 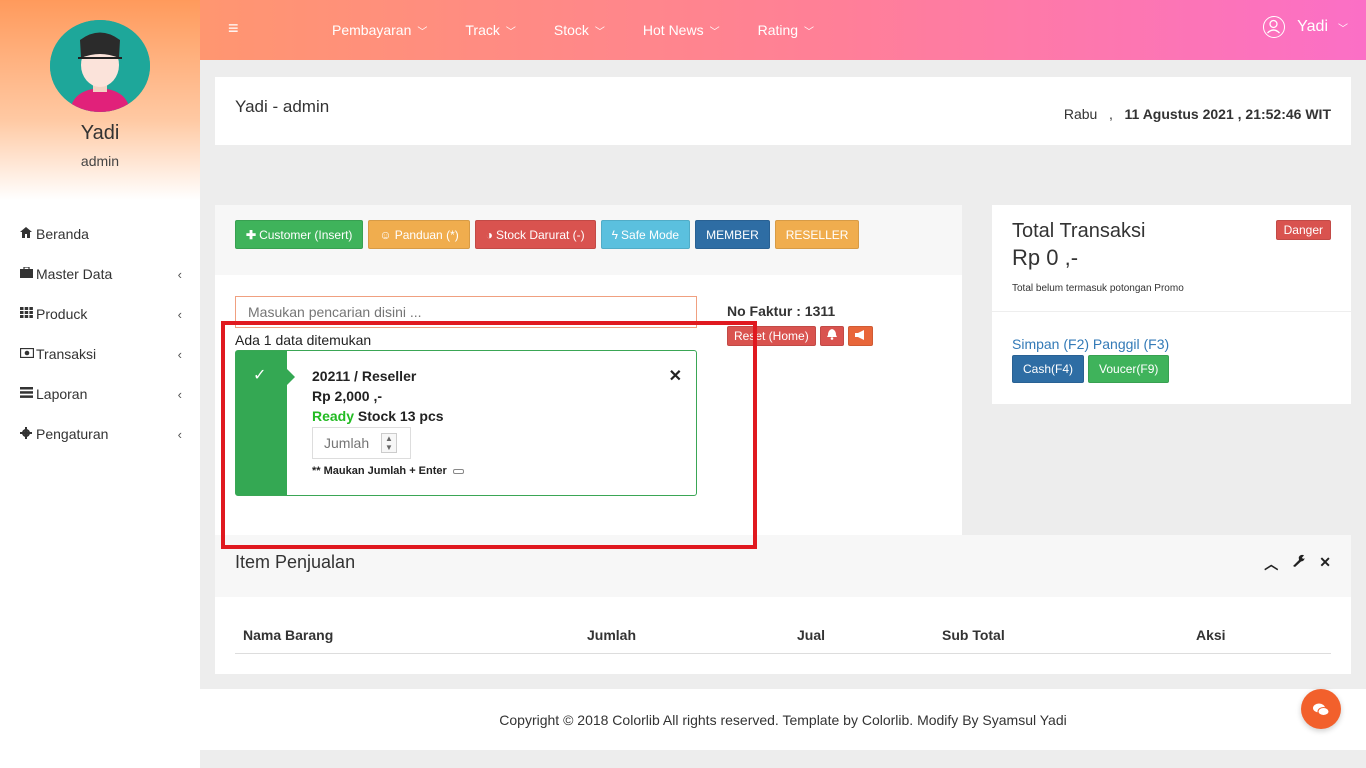 What do you see at coordinates (251, 234) in the screenshot?
I see `plus-icon: ✚` at bounding box center [251, 234].